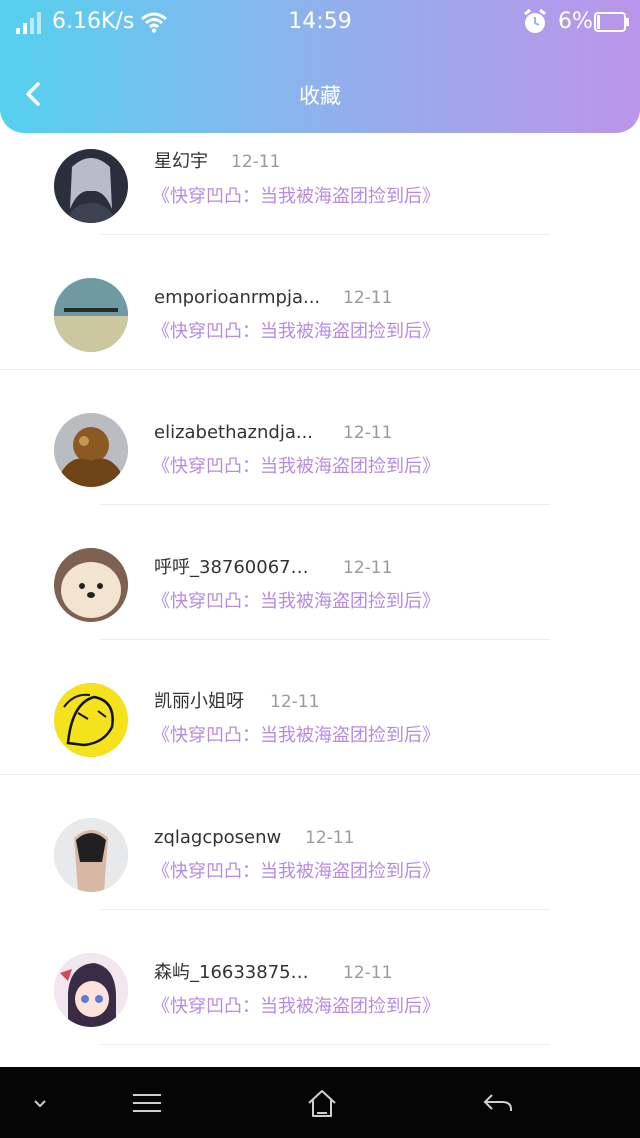  I want to click on collapse-icon, so click(40, 1103).